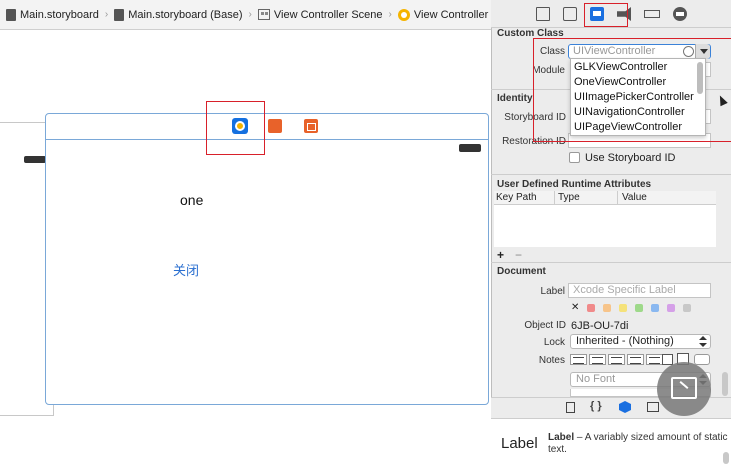  I want to click on file-template-icon, so click(570, 407).